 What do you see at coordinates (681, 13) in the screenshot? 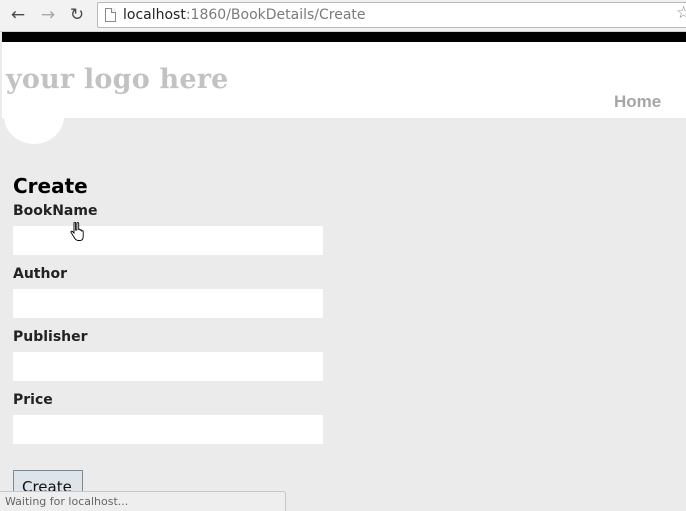
I see `bookmark-star-icon: ☆` at bounding box center [681, 13].